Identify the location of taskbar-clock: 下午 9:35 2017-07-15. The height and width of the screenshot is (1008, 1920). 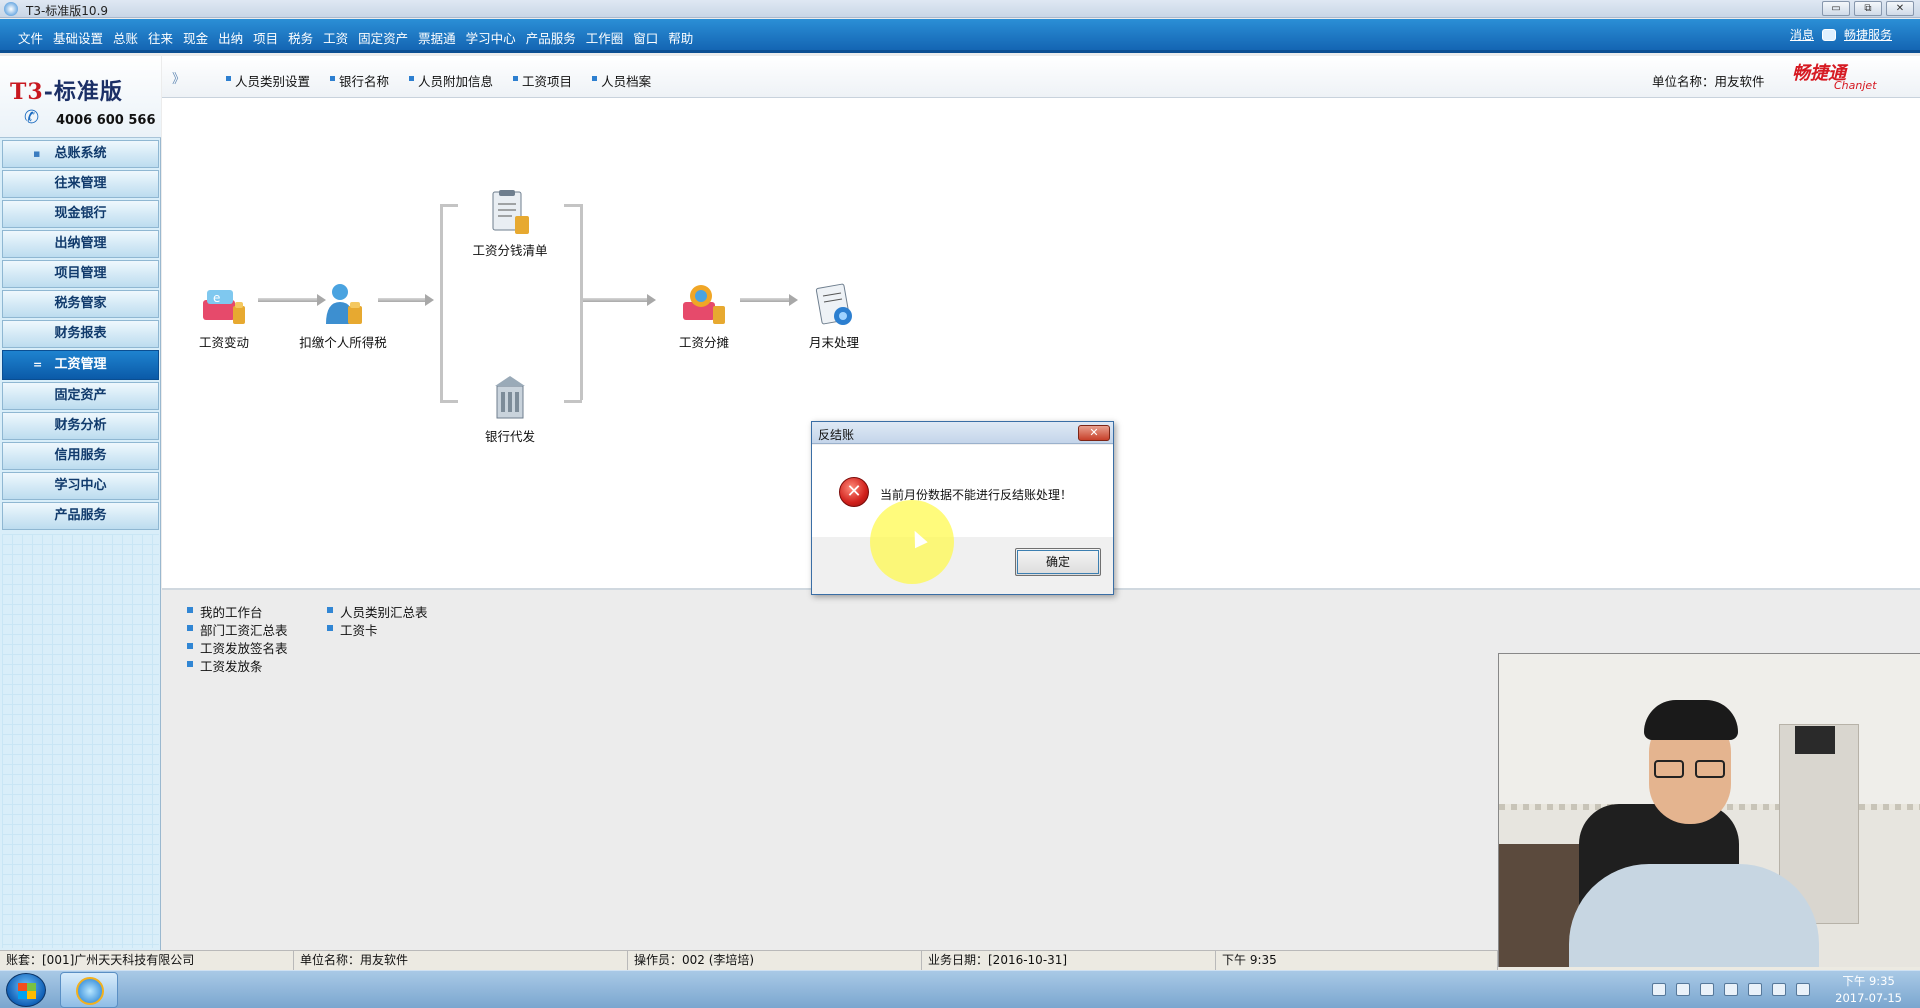
(1868, 990).